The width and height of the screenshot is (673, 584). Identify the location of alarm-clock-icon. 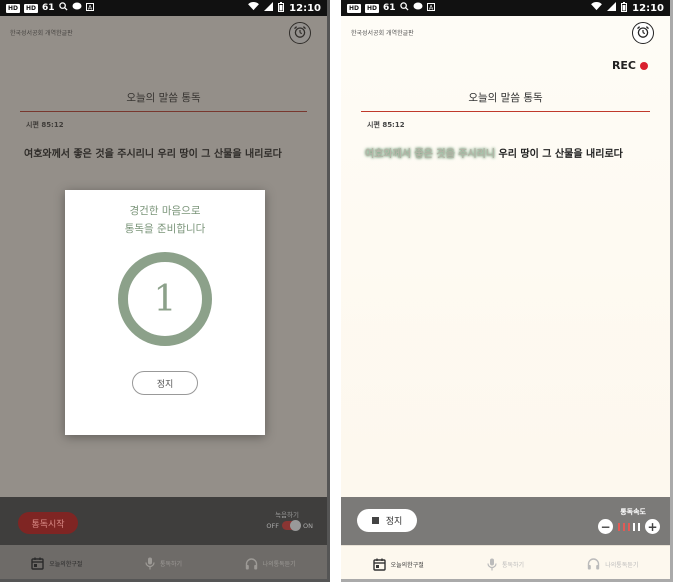
(643, 33).